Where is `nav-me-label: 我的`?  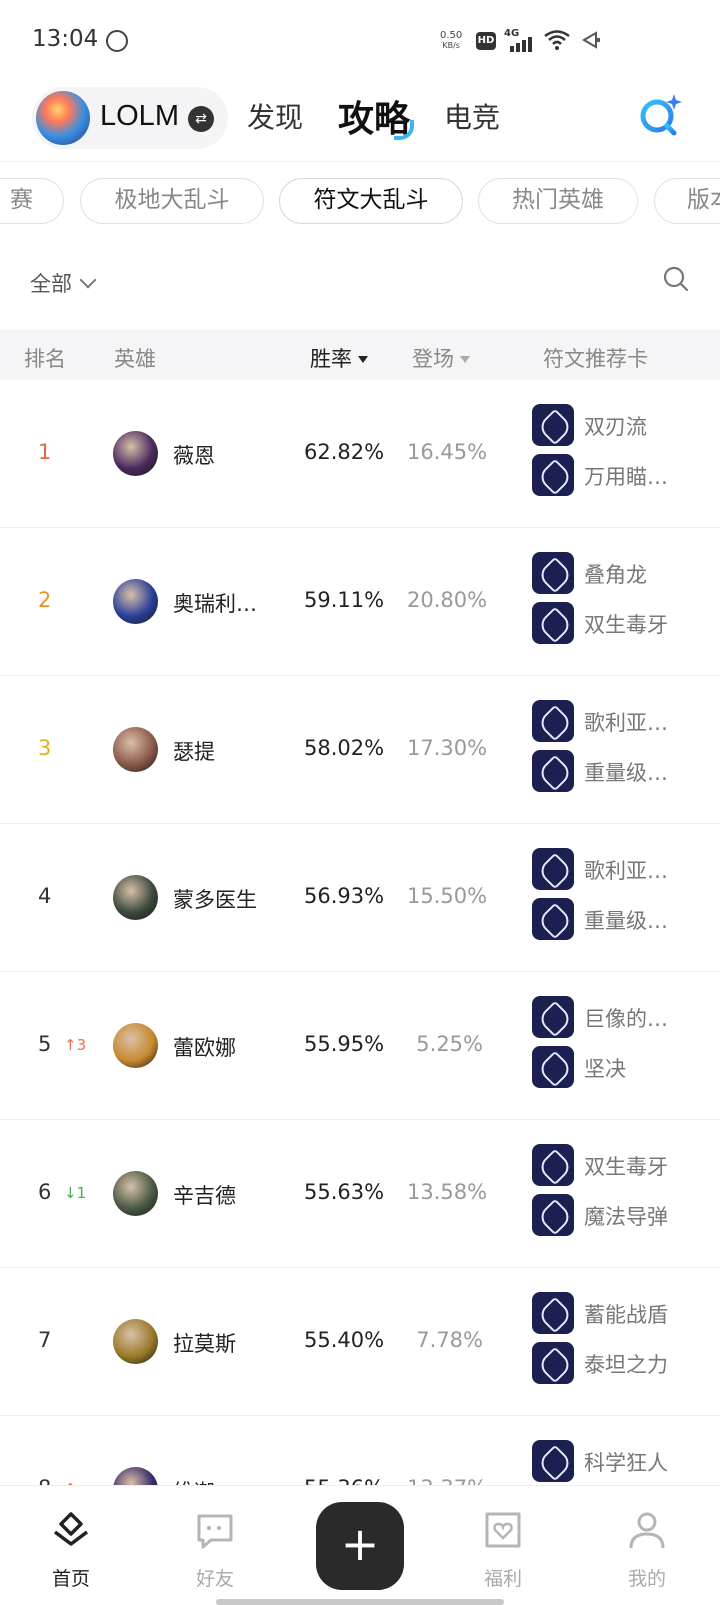 nav-me-label: 我的 is located at coordinates (646, 1579).